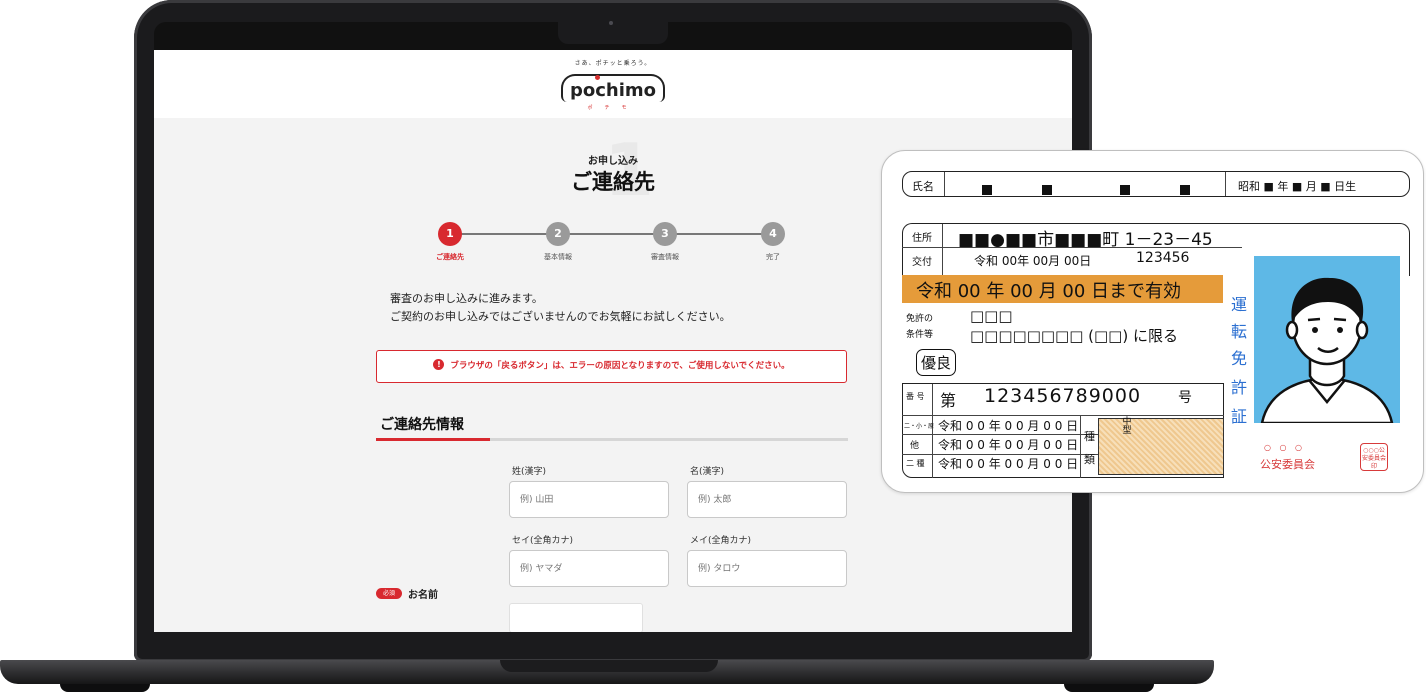 This screenshot has height=696, width=1426. What do you see at coordinates (1089, 436) in the screenshot?
I see `type-label-top: 種` at bounding box center [1089, 436].